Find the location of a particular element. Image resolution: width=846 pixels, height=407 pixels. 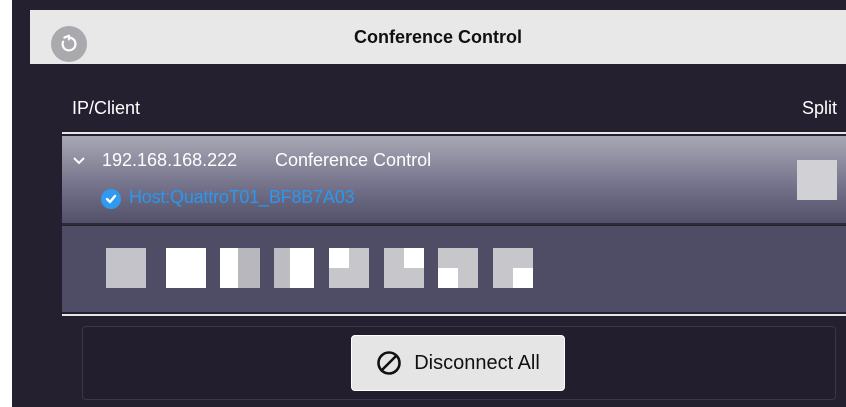

header-bar: Conference Control is located at coordinates (438, 37).